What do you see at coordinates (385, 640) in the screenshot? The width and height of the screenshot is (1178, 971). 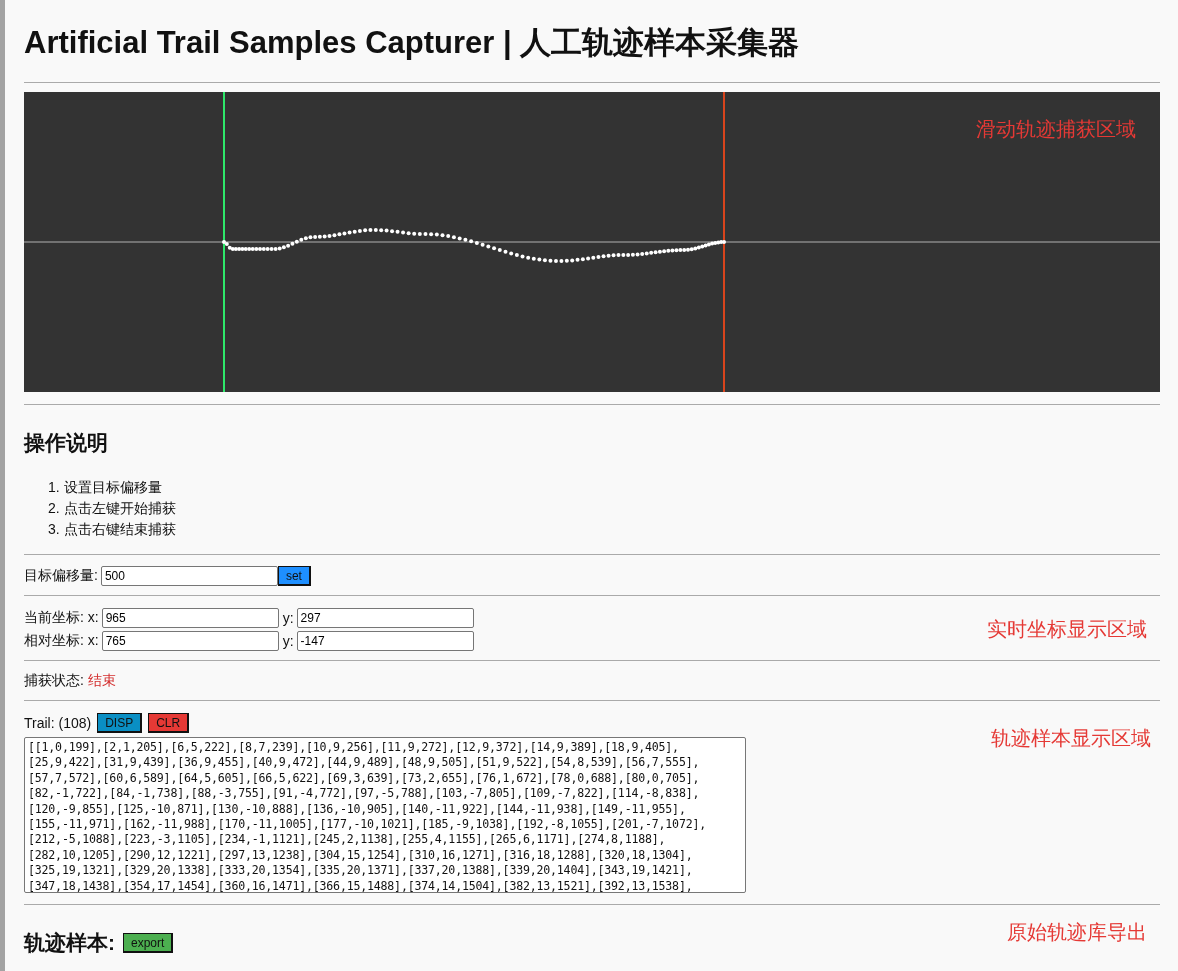 I see `y-input: -147` at bounding box center [385, 640].